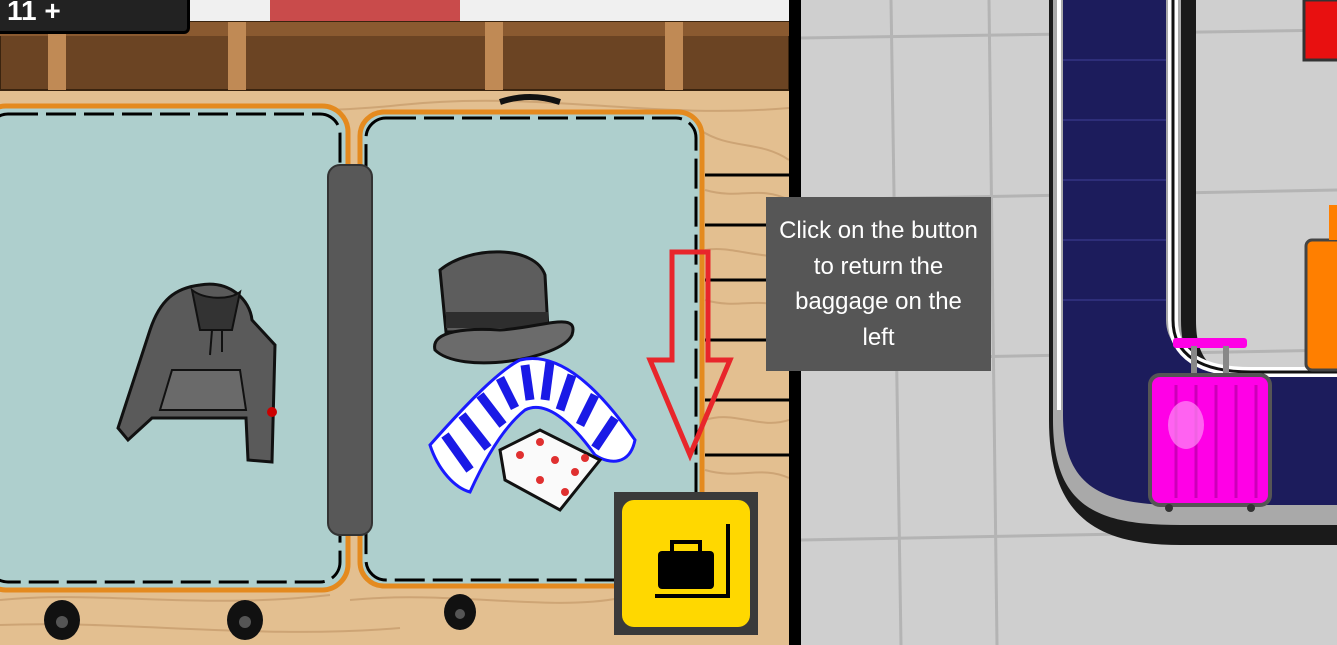 This screenshot has width=1337, height=645. Describe the element at coordinates (95, 17) in the screenshot. I see `score-panel: 11 +` at that location.